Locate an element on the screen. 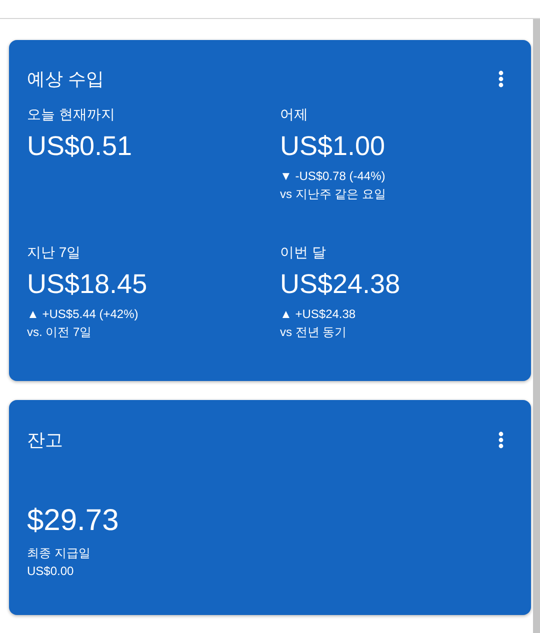 The image size is (540, 633). balance-value: $29.73 is located at coordinates (73, 521).